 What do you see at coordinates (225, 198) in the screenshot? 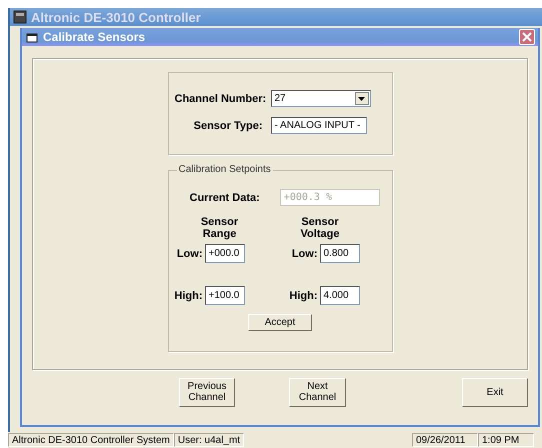
I see `field-label: Current Data:` at bounding box center [225, 198].